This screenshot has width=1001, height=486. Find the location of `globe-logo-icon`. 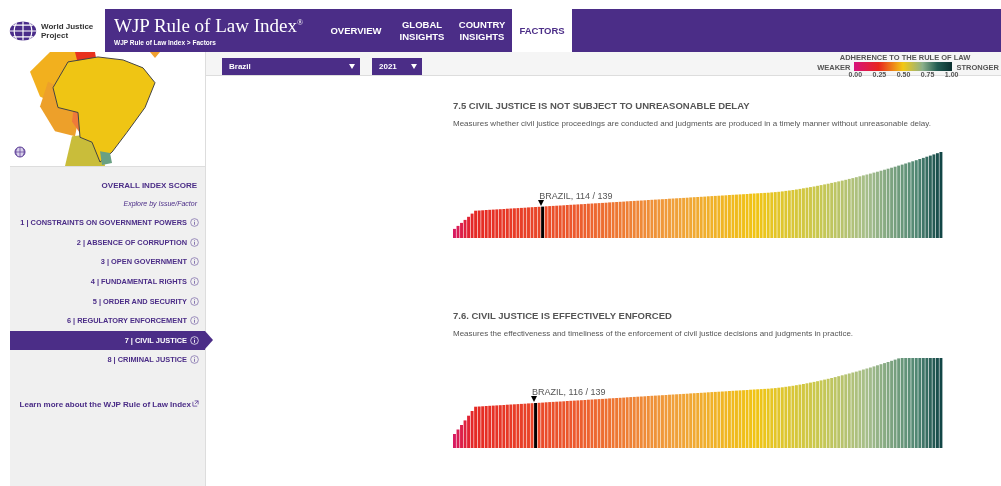

globe-logo-icon is located at coordinates (23, 30).